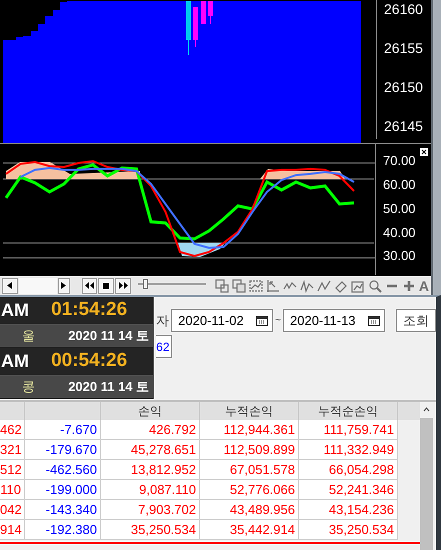 This screenshot has height=550, width=441. Describe the element at coordinates (150, 429) in the screenshot. I see `table-cell: 426.792` at that location.